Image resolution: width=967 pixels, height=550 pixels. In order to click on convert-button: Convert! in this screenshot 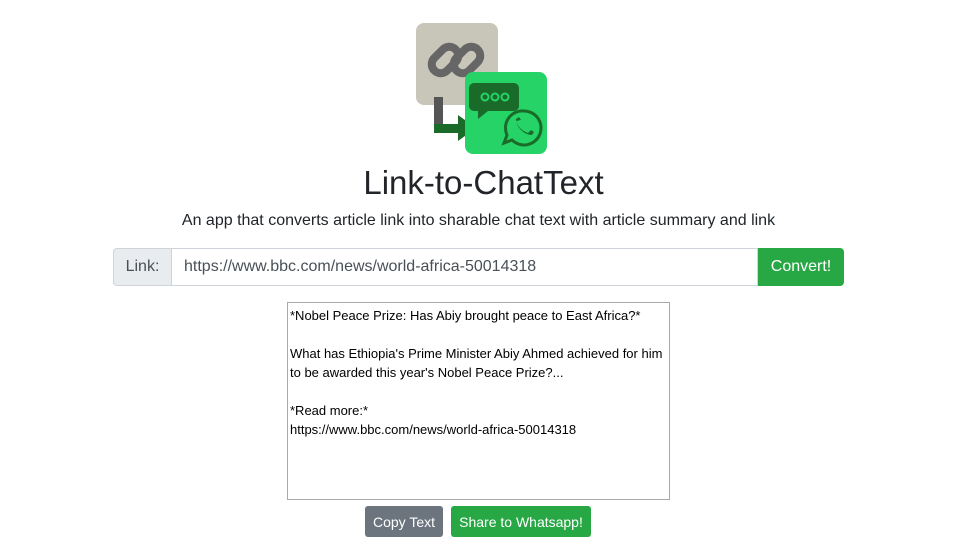, I will do `click(801, 267)`.